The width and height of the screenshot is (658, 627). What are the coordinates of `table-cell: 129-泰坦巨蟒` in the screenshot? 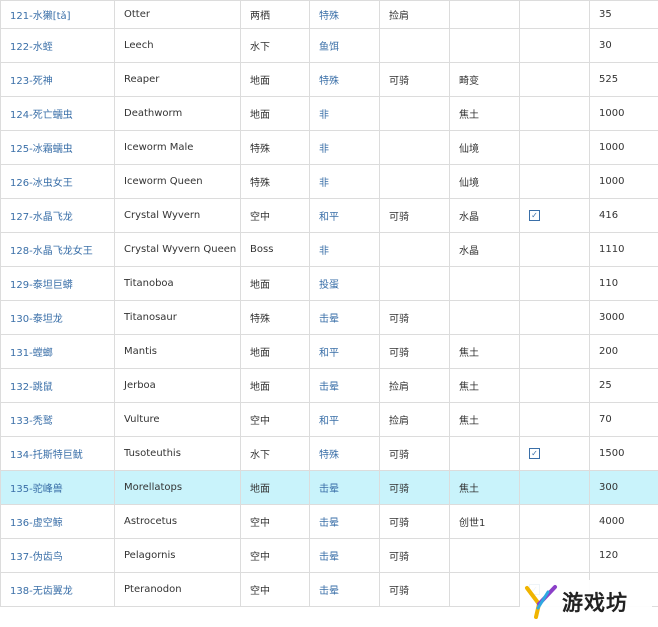 It's located at (57, 283).